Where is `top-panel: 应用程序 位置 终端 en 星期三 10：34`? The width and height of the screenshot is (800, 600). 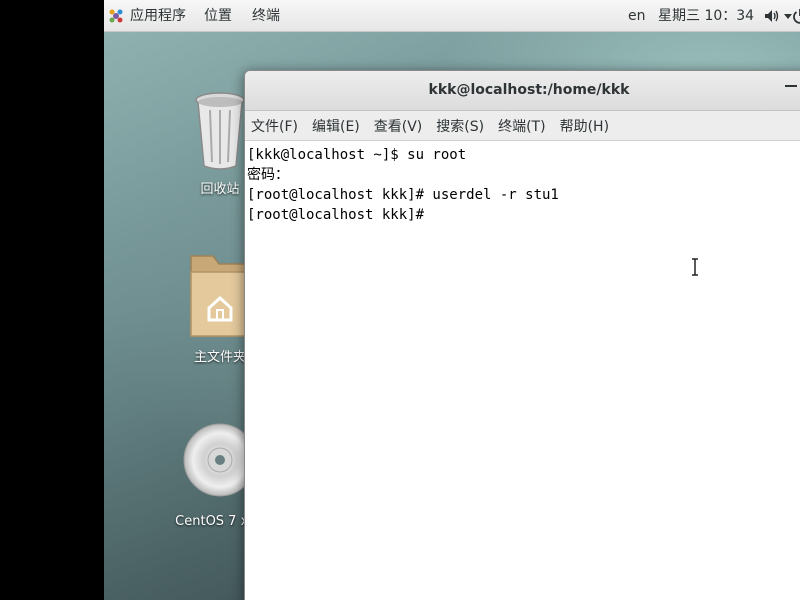
top-panel: 应用程序 位置 终端 en 星期三 10：34 is located at coordinates (452, 16).